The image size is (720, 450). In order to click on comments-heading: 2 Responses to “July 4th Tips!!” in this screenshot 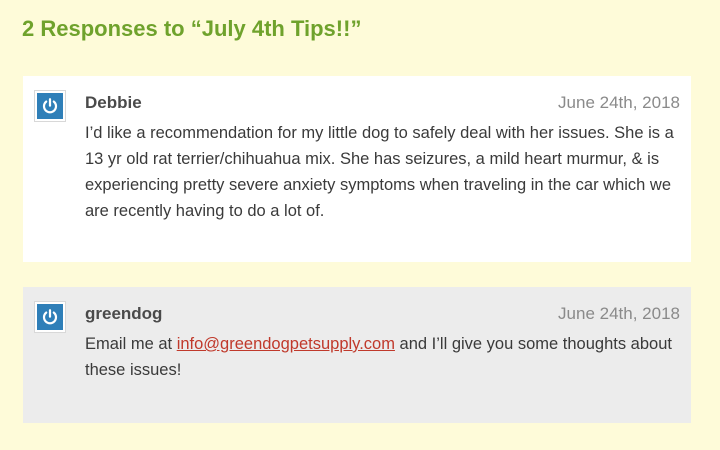, I will do `click(192, 28)`.